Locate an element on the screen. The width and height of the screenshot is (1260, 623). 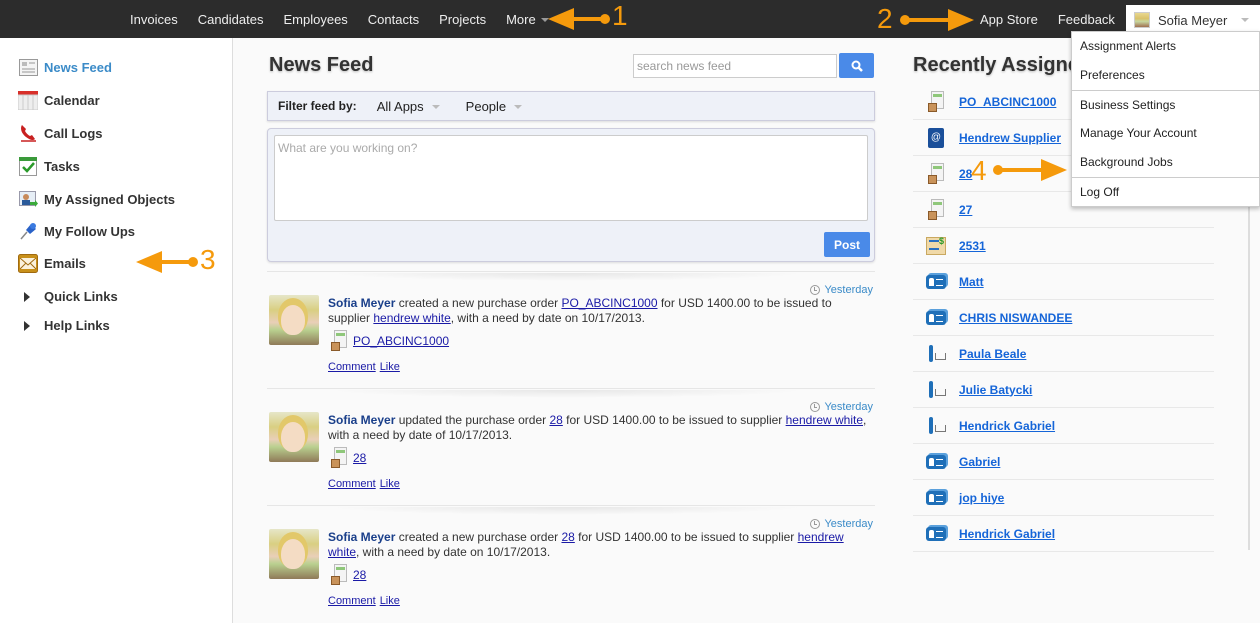
post-time-label: Yesterday is located at coordinates (848, 407).